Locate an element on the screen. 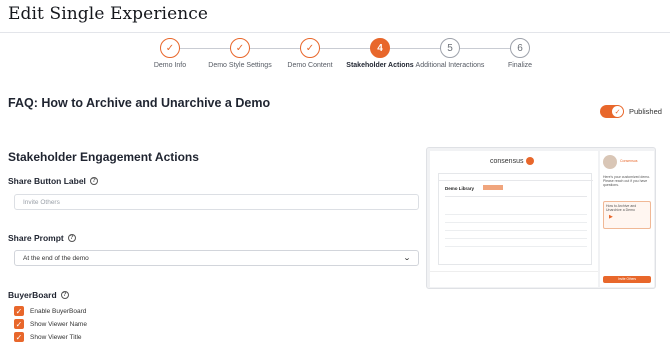 The height and width of the screenshot is (349, 670). preview-main-pane: consensus Demo Library is located at coordinates (514, 219).